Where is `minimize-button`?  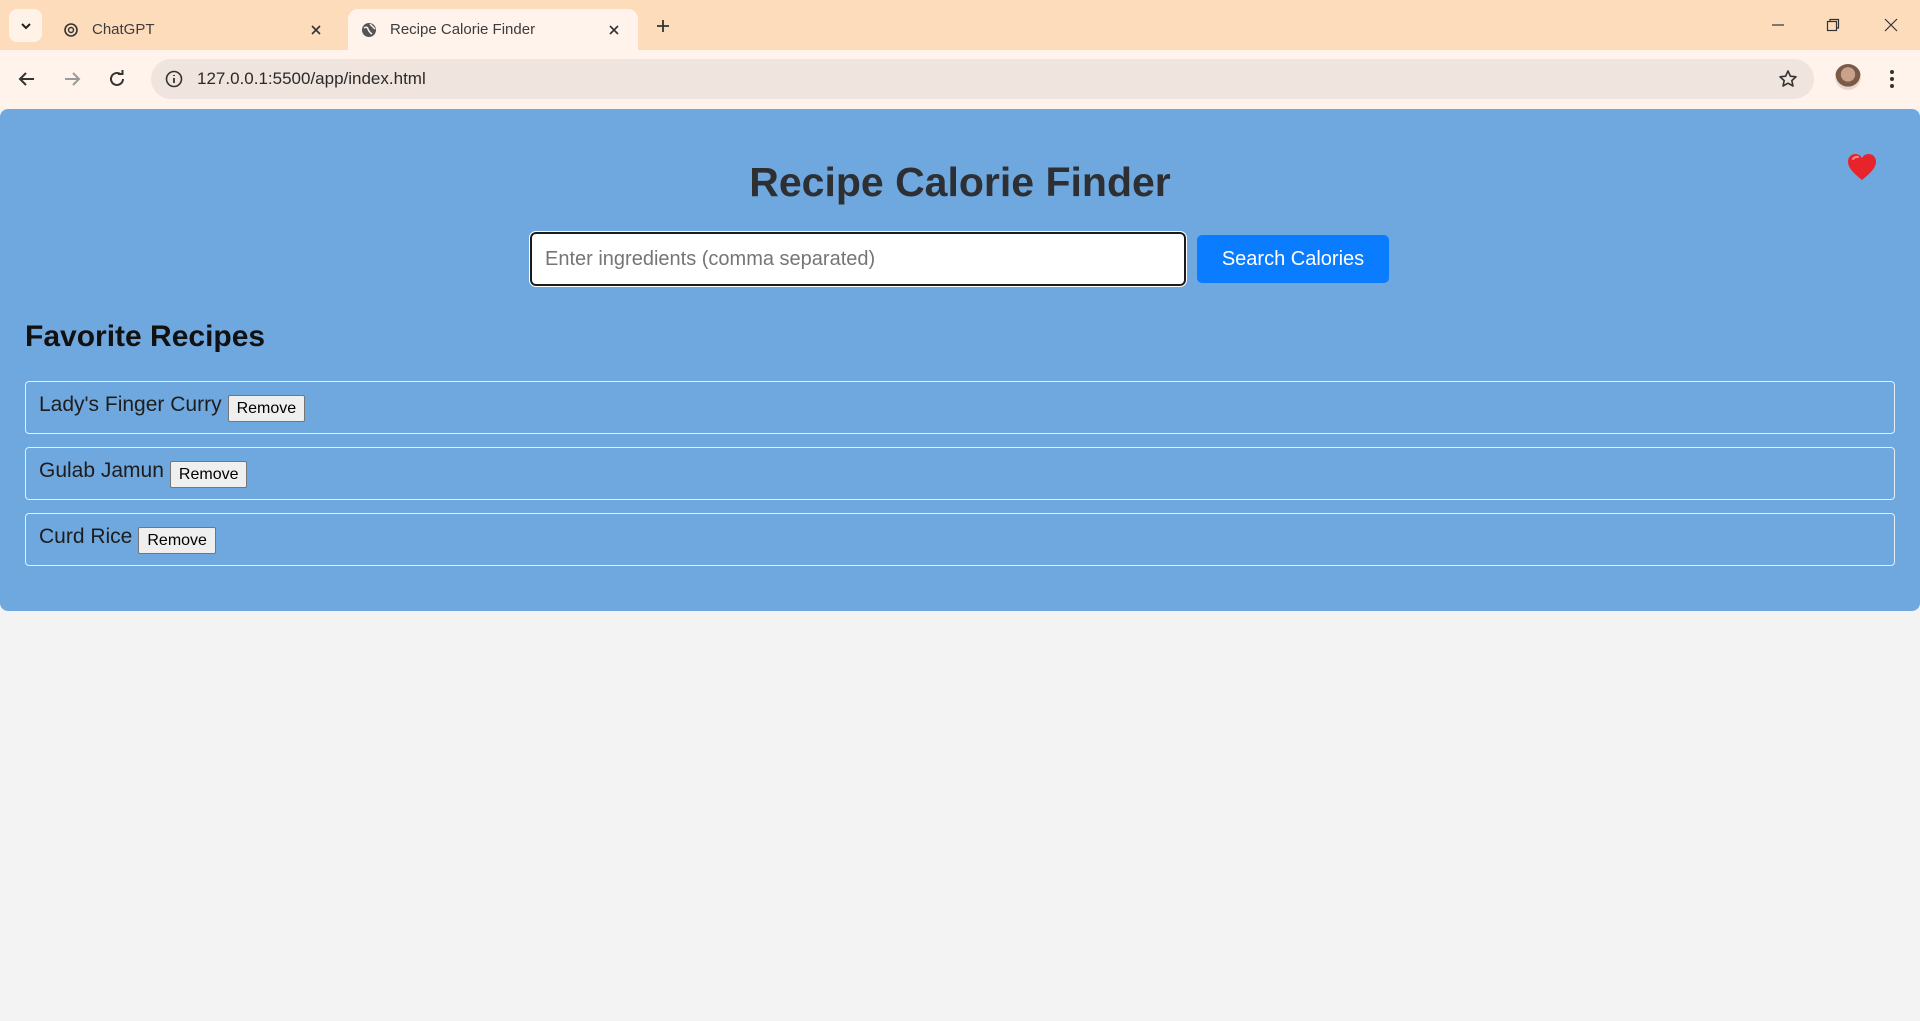
minimize-button is located at coordinates (1778, 25).